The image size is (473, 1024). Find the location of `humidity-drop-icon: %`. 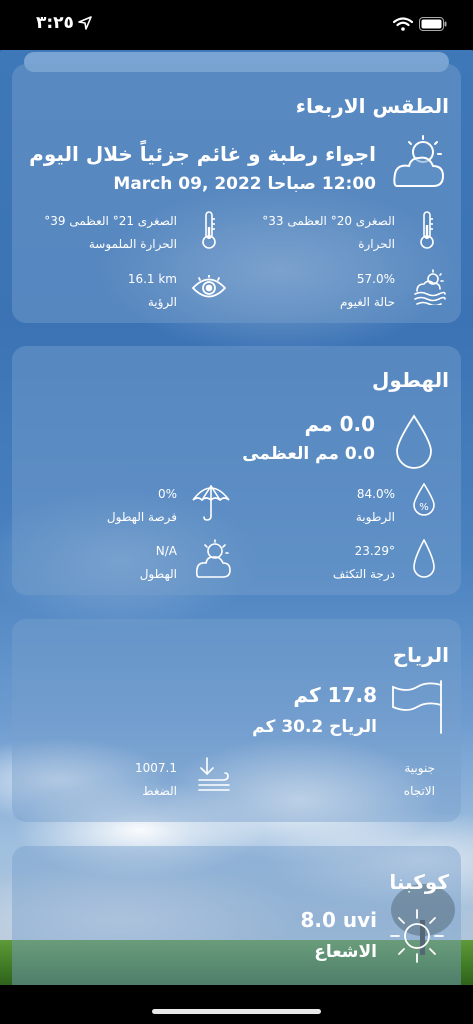

humidity-drop-icon: % is located at coordinates (424, 500).